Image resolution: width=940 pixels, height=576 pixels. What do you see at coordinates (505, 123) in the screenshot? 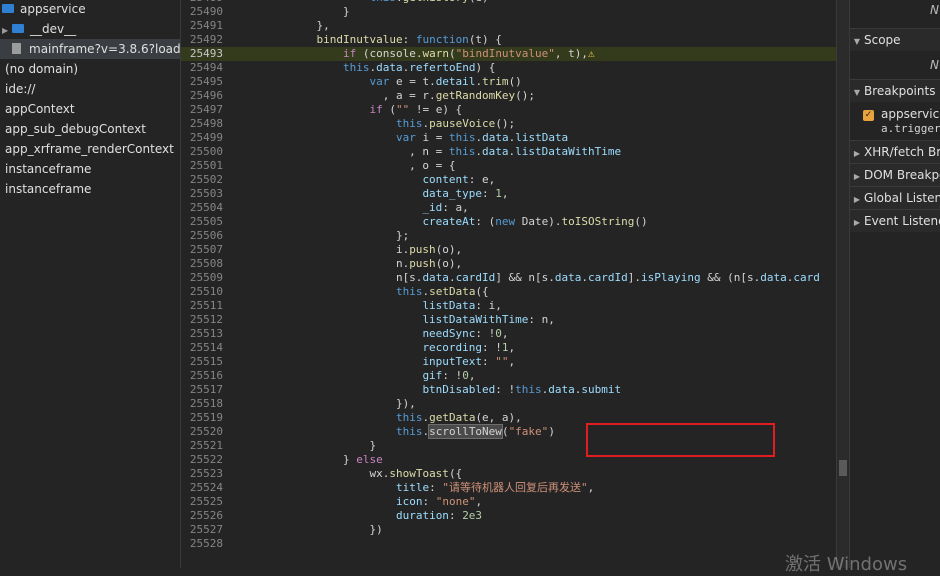
I see `code-token: ();` at bounding box center [505, 123].